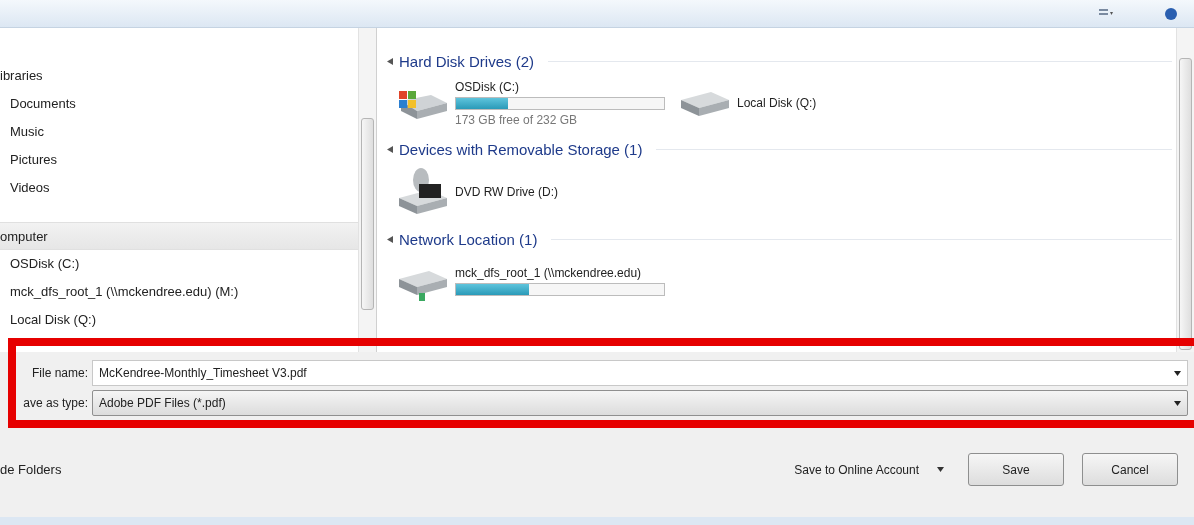 This screenshot has height=525, width=1194. Describe the element at coordinates (640, 403) in the screenshot. I see `file-type-dropdown: Adobe PDF Files (*.pdf)` at that location.